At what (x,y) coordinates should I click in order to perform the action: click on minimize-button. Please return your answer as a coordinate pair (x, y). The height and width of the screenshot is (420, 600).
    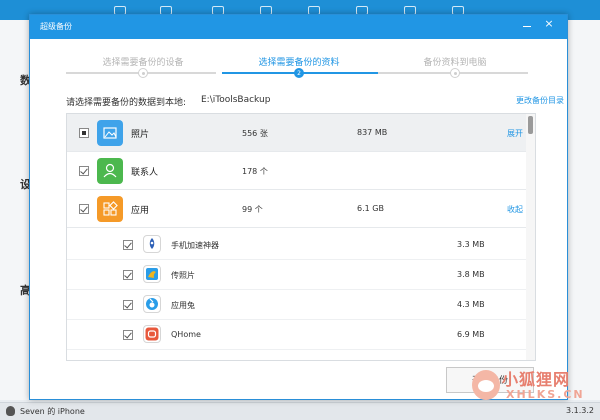
    Looking at the image, I should click on (527, 24).